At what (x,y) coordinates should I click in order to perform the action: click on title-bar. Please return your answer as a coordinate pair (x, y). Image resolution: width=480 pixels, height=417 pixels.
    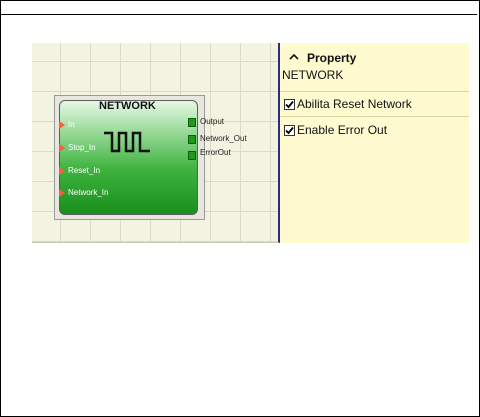
    Looking at the image, I should click on (239, 7).